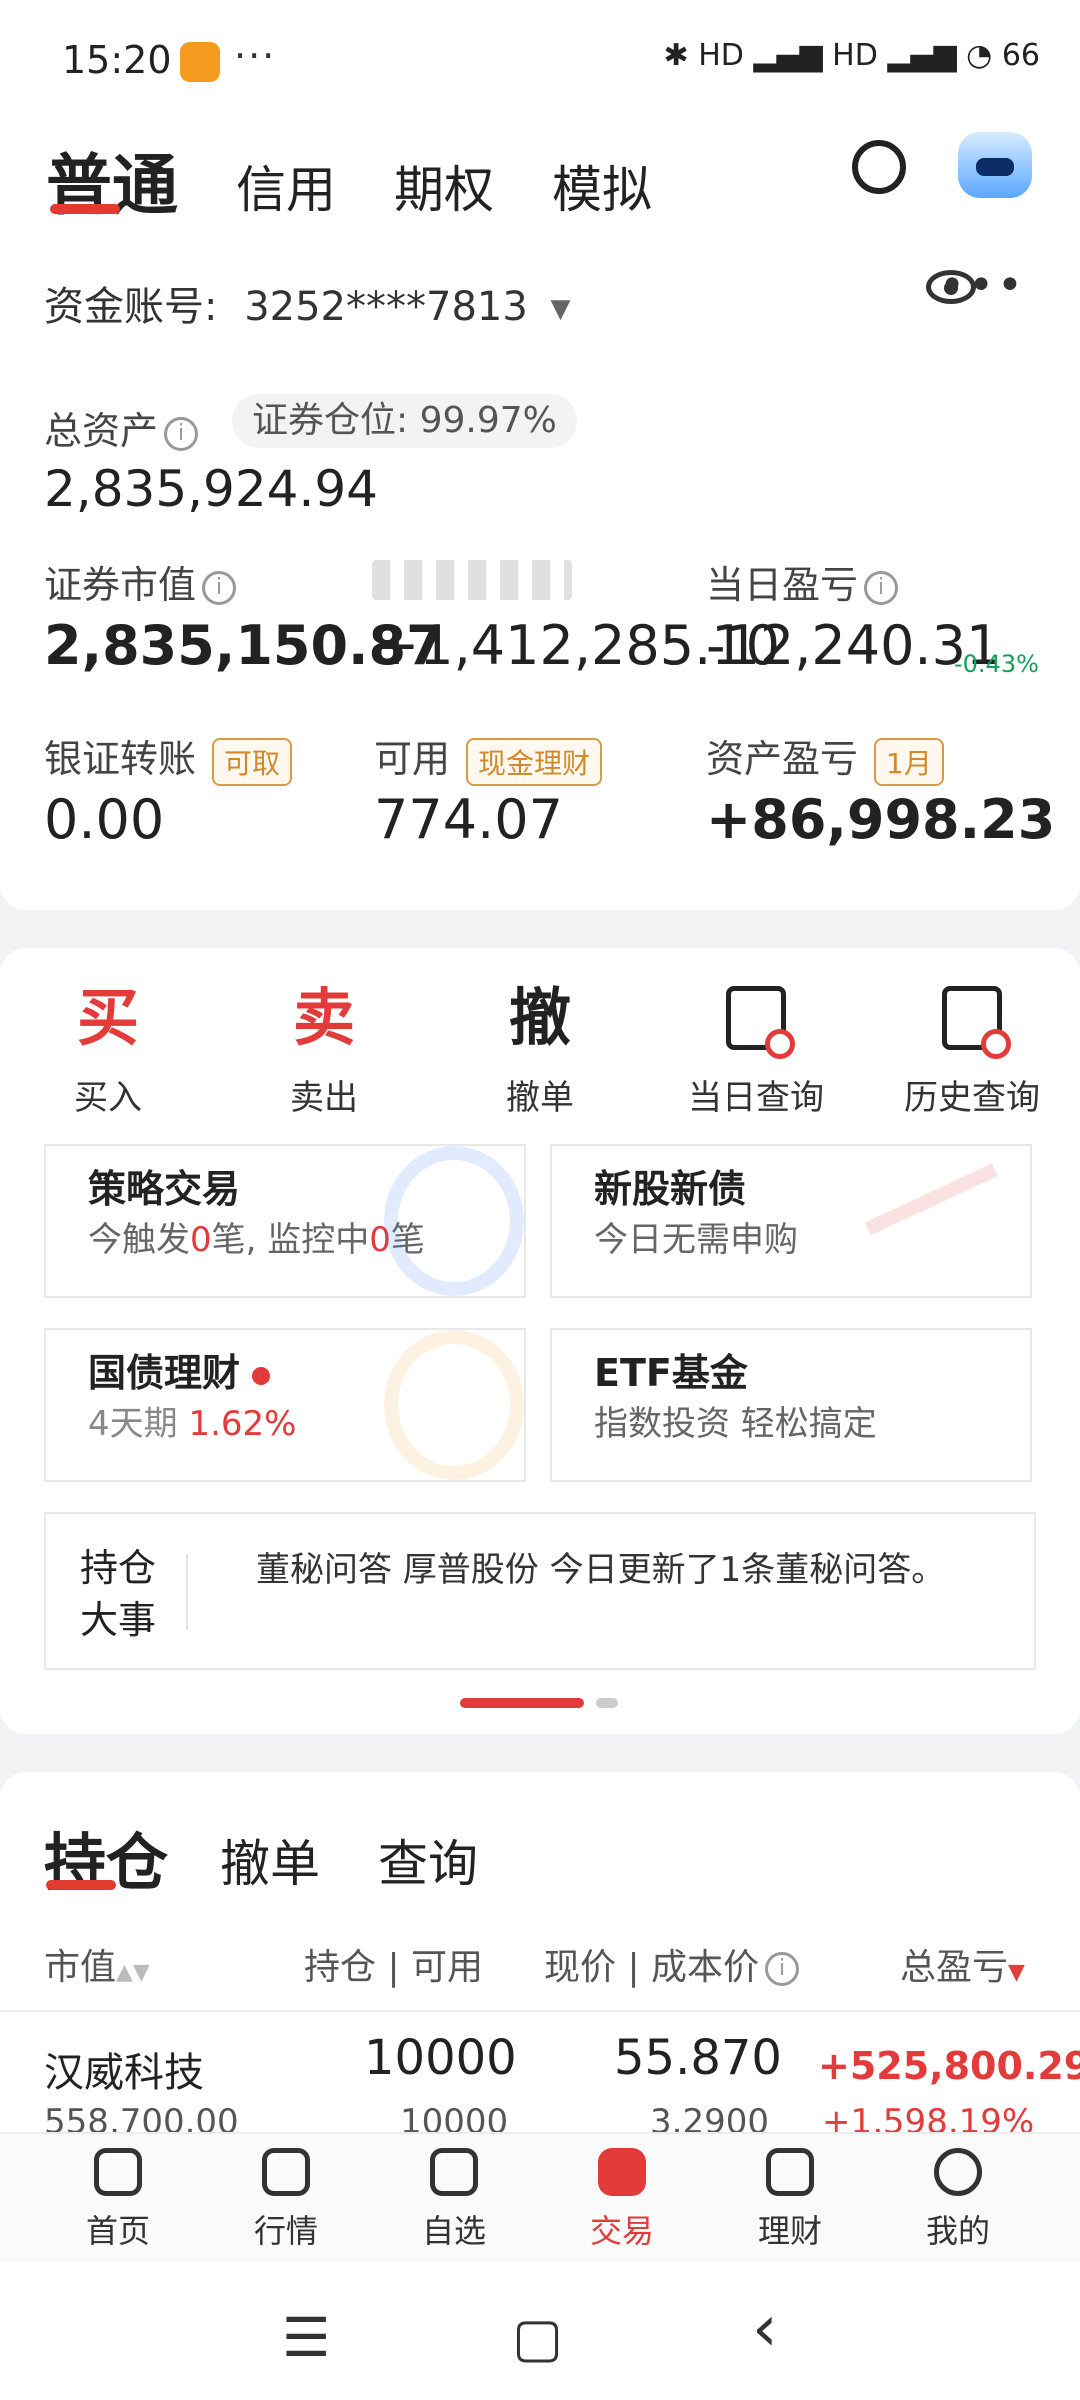  What do you see at coordinates (454, 2172) in the screenshot?
I see `plus-square-icon` at bounding box center [454, 2172].